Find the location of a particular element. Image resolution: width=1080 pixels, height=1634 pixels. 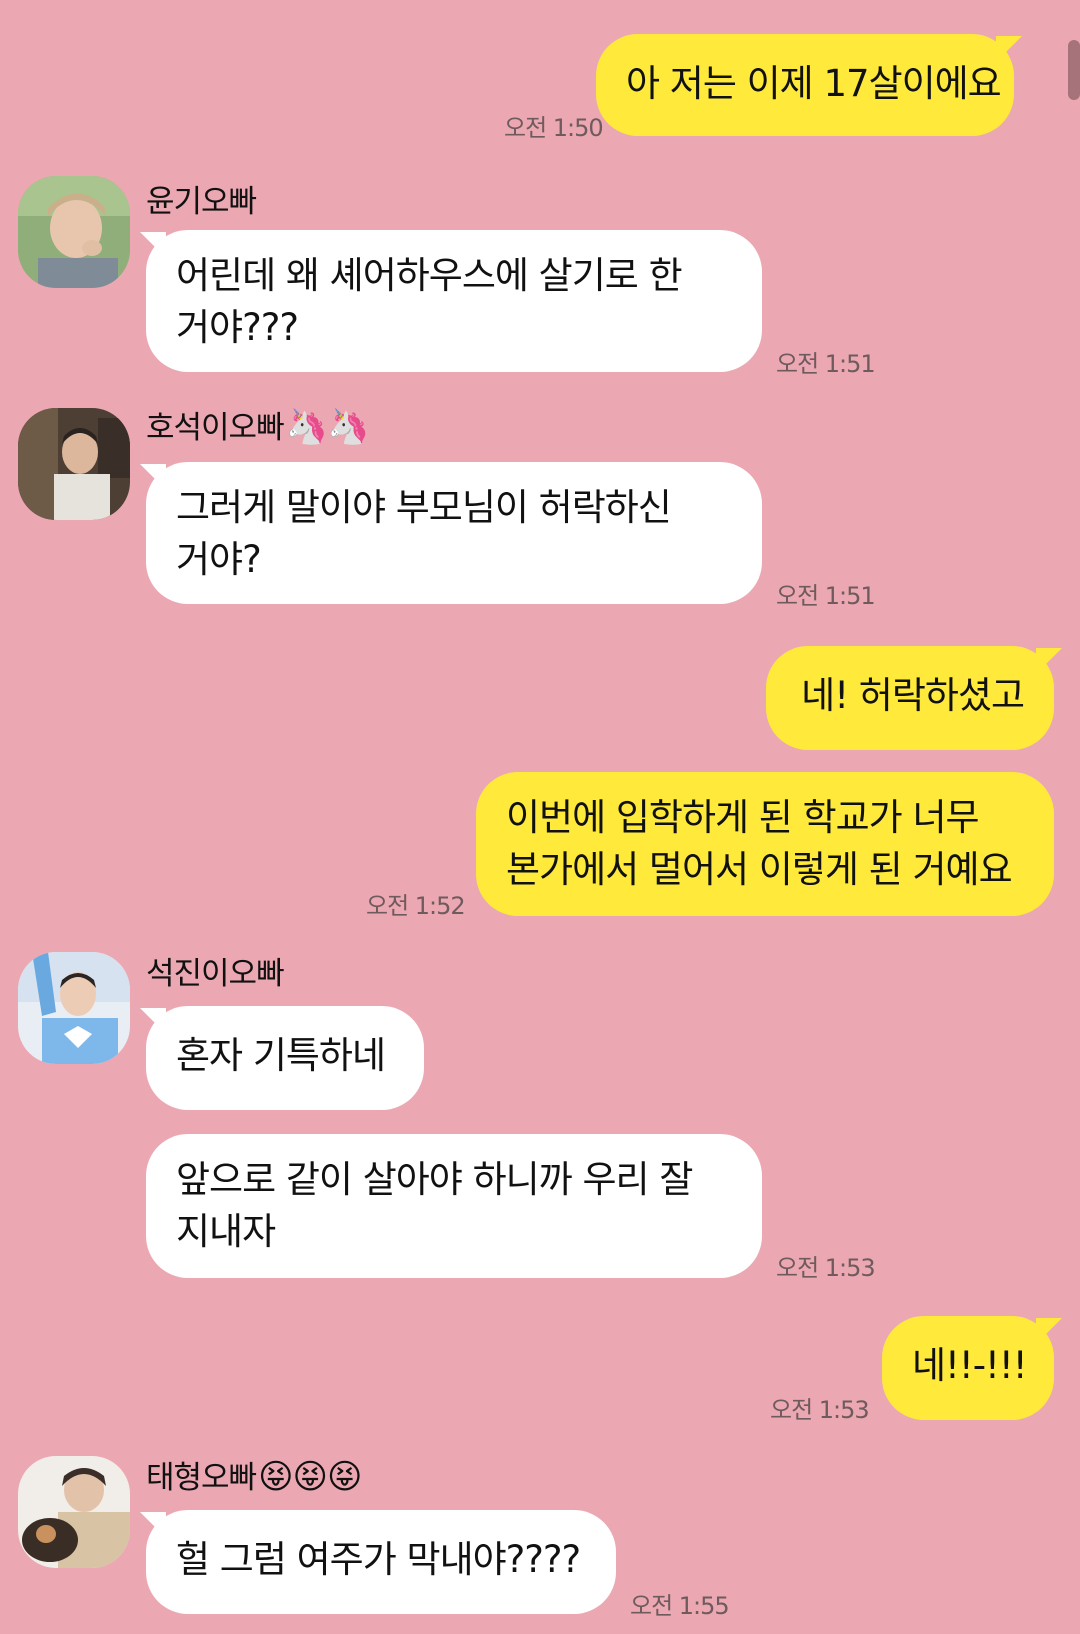

outgoing-message-bubble: 이번에 입학하게 된 학교가 너무 본가에서 멀어서 이렇게 된 거예요 is located at coordinates (765, 844).